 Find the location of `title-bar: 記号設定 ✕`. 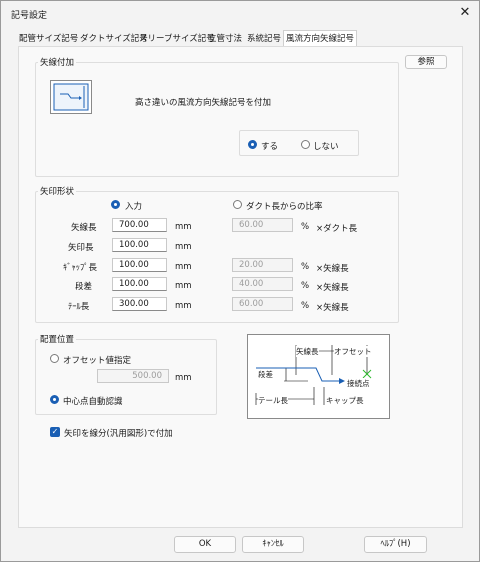

title-bar: 記号設定 ✕ is located at coordinates (240, 14).